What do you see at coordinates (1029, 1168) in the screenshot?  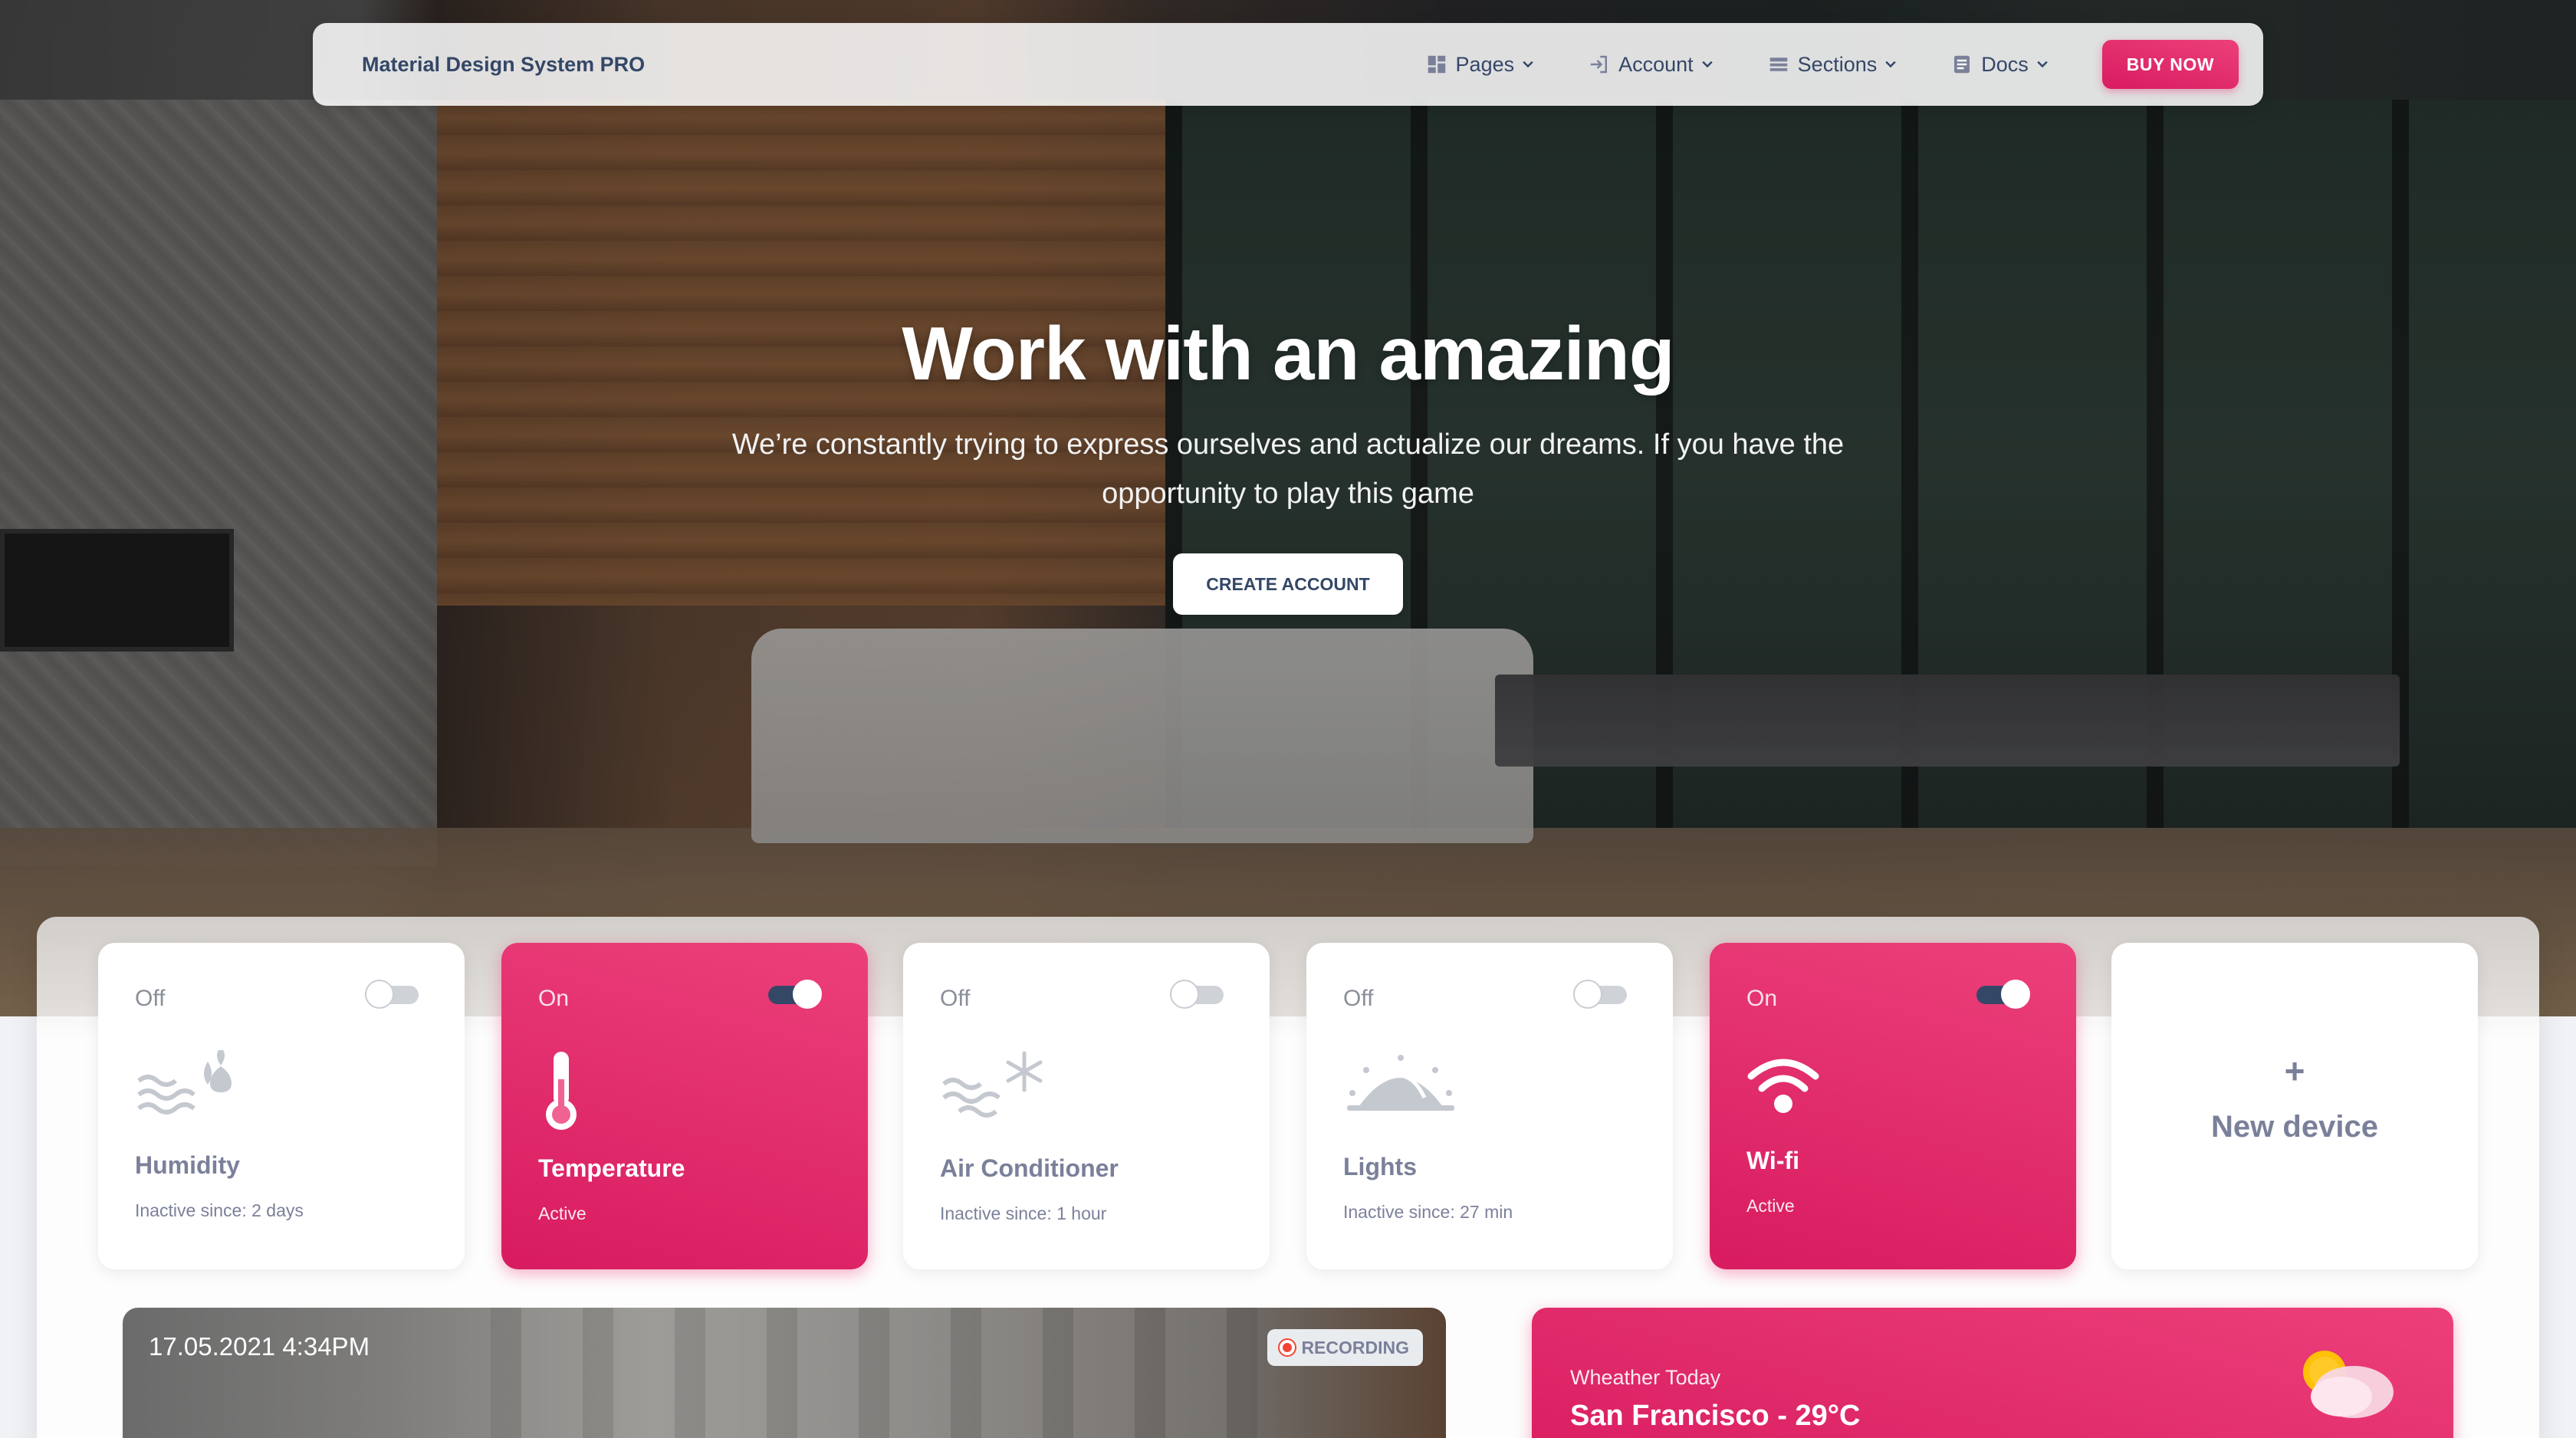 I see `device-name: Air Conditioner` at bounding box center [1029, 1168].